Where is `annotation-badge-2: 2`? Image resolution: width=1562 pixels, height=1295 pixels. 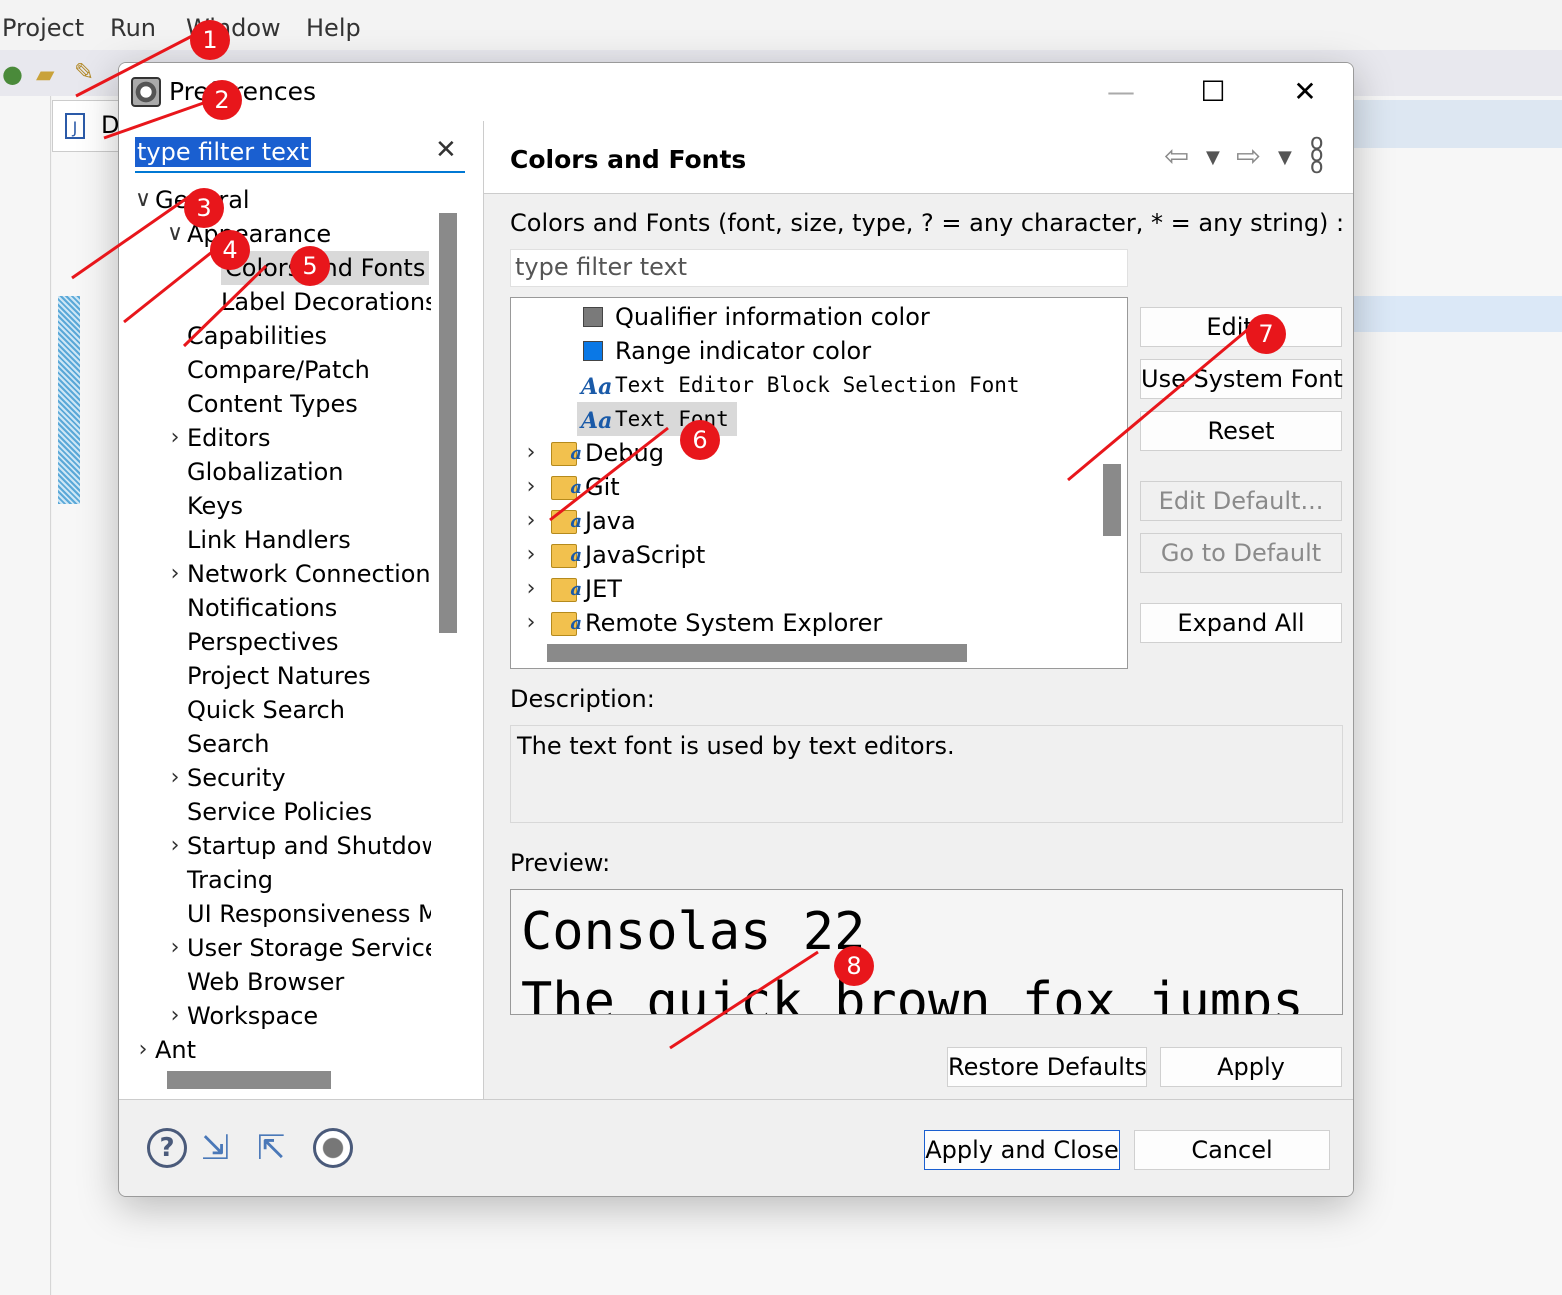
annotation-badge-2: 2 is located at coordinates (222, 100).